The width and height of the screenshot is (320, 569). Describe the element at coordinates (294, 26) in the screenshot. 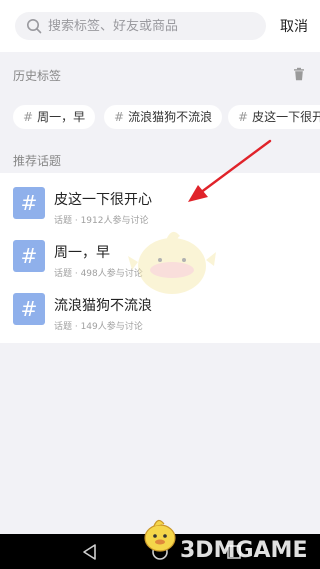

I see `cancel-button: 取消` at that location.